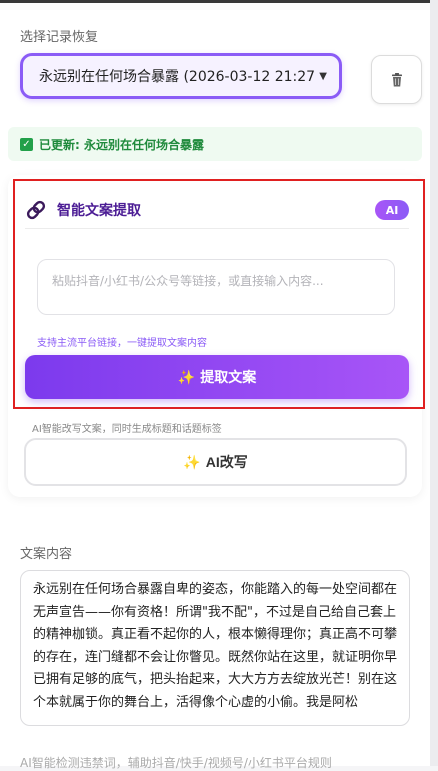 The width and height of the screenshot is (438, 771). What do you see at coordinates (59, 37) in the screenshot?
I see `restore-label: 选择记录恢复` at bounding box center [59, 37].